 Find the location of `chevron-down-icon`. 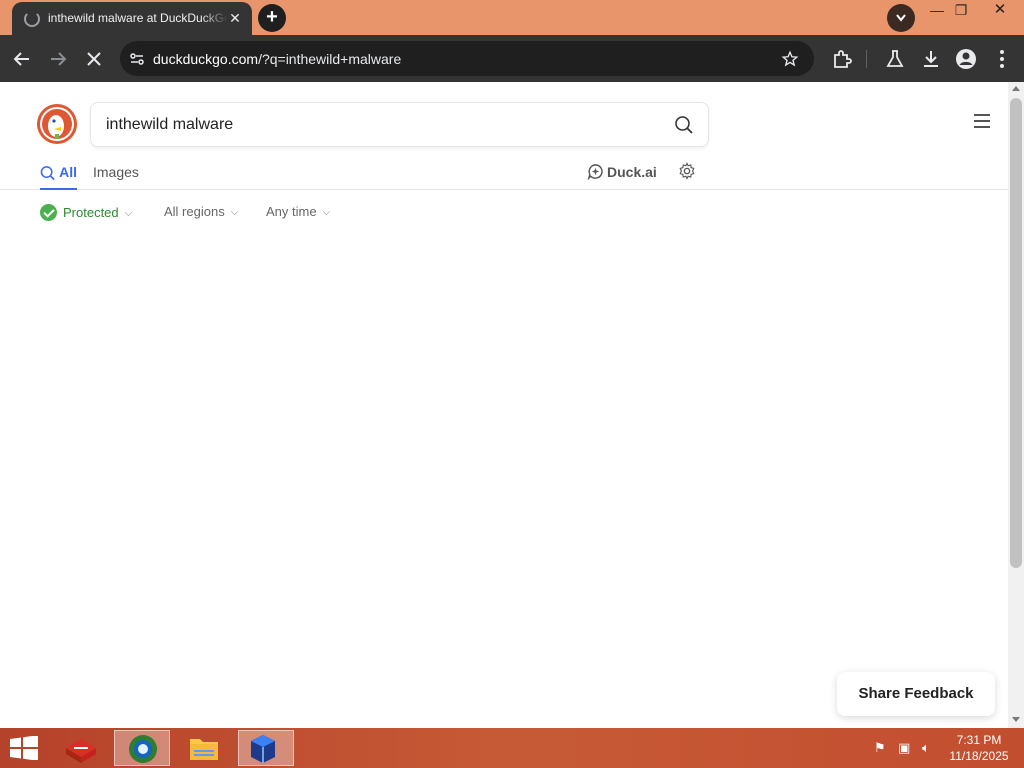

chevron-down-icon is located at coordinates (901, 18).